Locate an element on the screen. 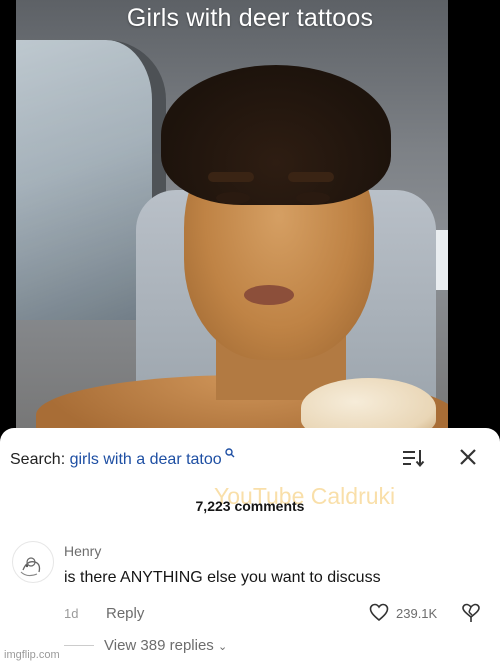 This screenshot has height=664, width=500. person-eye-left is located at coordinates (233, 198).